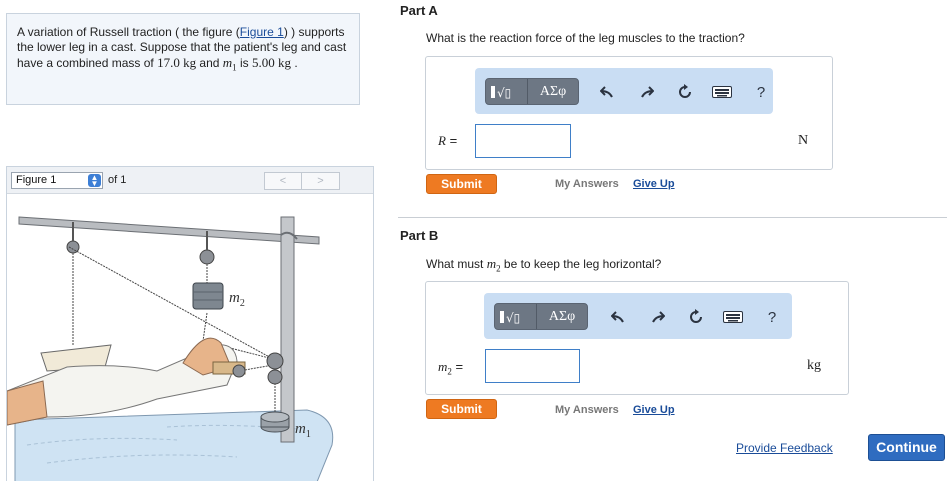 Image resolution: width=947 pixels, height=481 pixels. Describe the element at coordinates (654, 410) in the screenshot. I see `part-b-give-up-link: Give Up` at that location.